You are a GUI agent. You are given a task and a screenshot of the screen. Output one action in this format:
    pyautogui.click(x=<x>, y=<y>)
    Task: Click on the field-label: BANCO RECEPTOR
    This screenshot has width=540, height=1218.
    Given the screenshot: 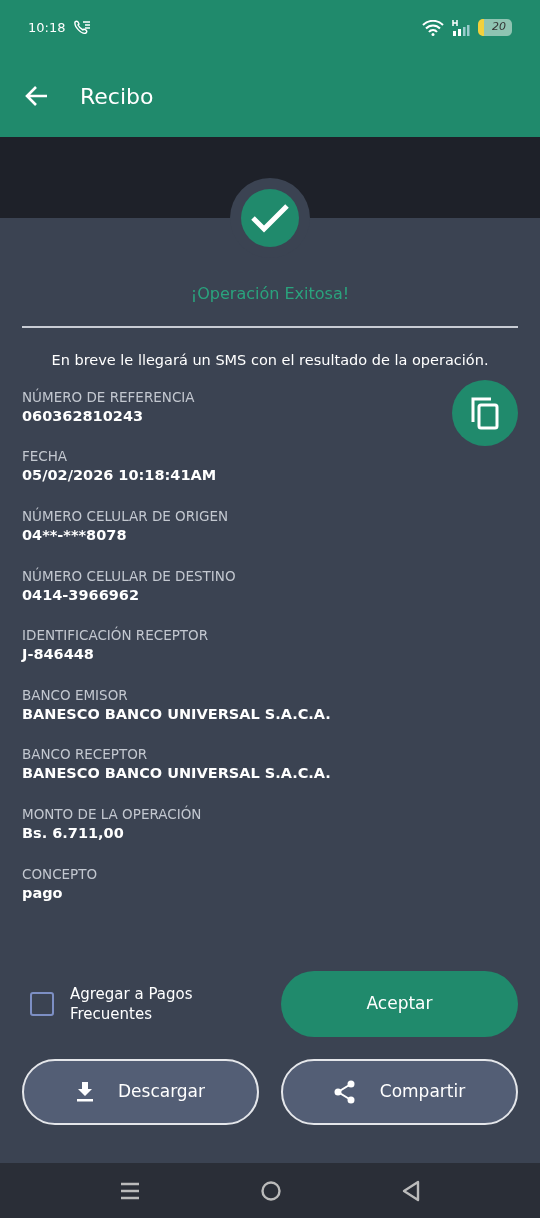 What is the action you would take?
    pyautogui.click(x=85, y=754)
    